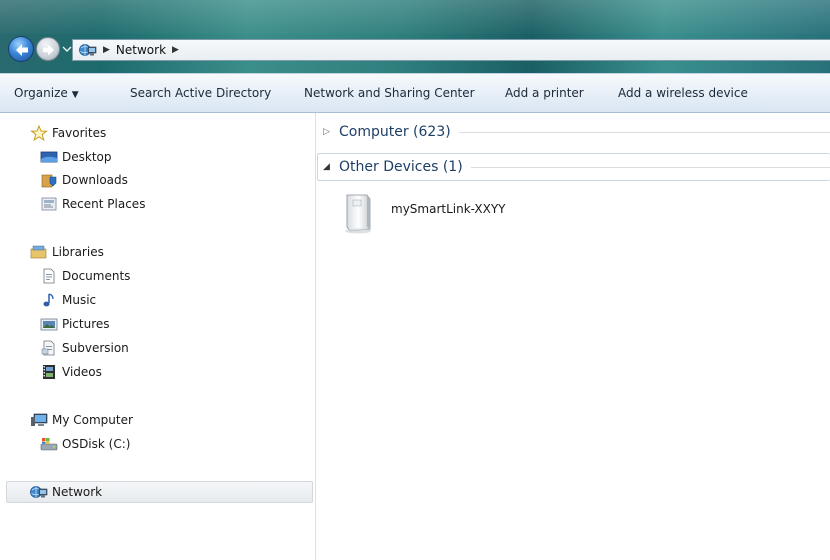  What do you see at coordinates (87, 157) in the screenshot?
I see `nav-desktop-label: Desktop` at bounding box center [87, 157].